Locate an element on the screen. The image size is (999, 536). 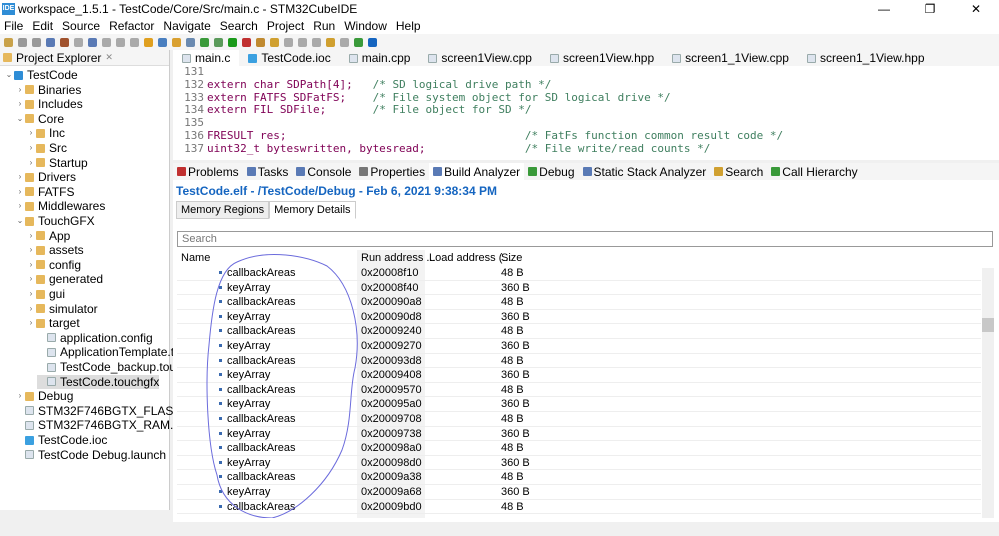
tree-item: › generated is located at coordinates (64, 279).